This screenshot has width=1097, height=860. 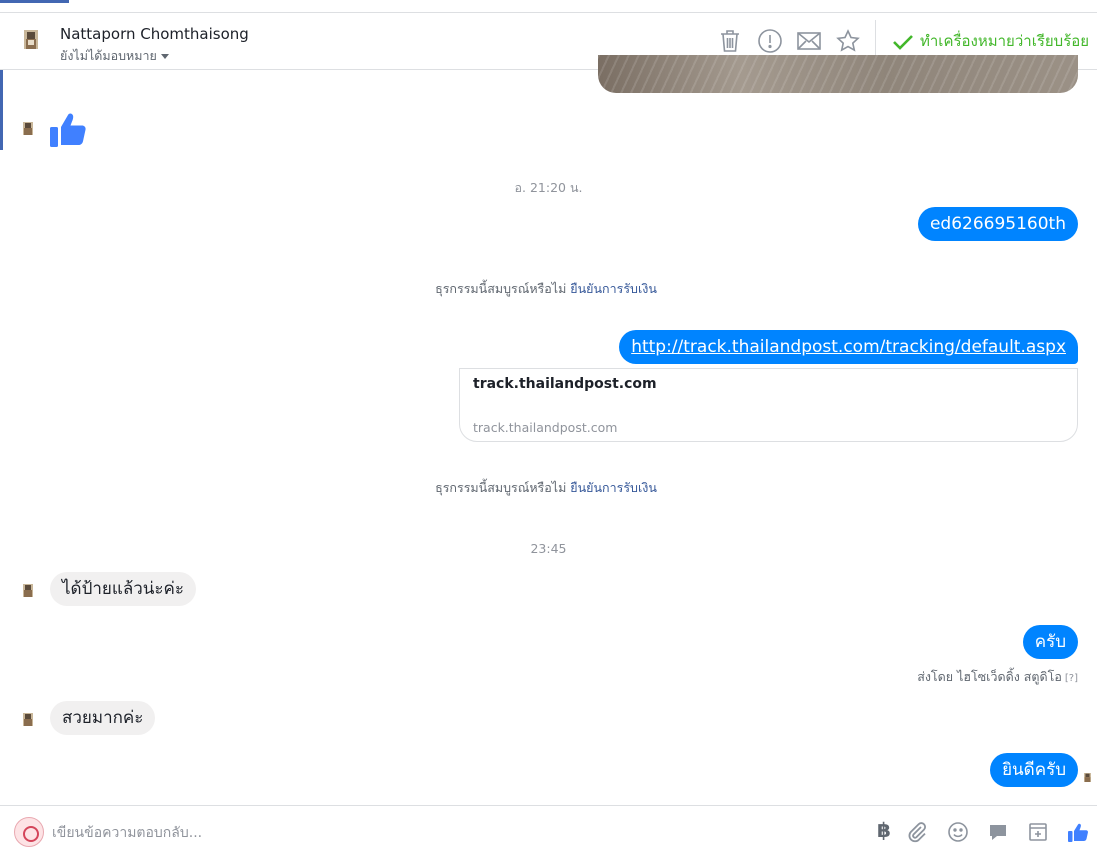 I want to click on assign-dropdown: ยังไม่ได้มอบหมาย, so click(x=114, y=56).